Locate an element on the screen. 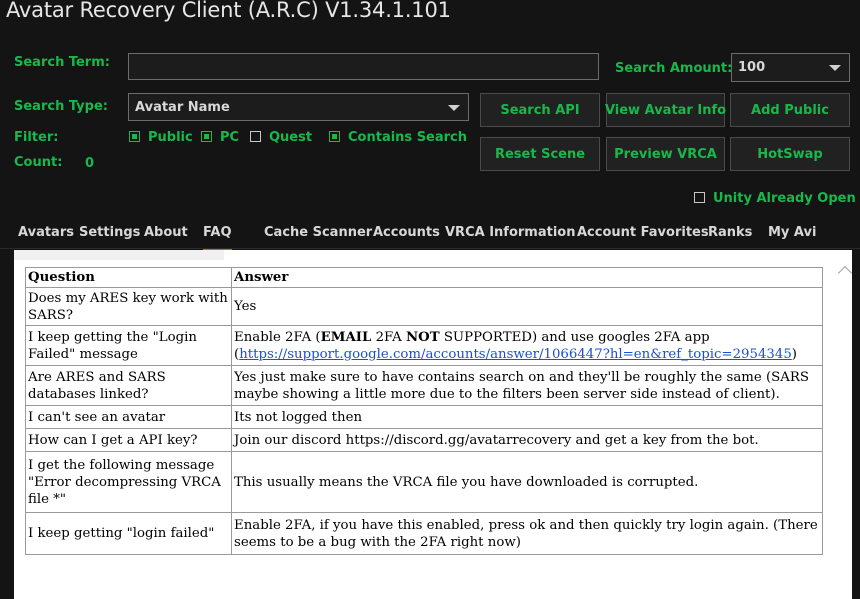 This screenshot has width=860, height=599. public-checkbox is located at coordinates (134, 136).